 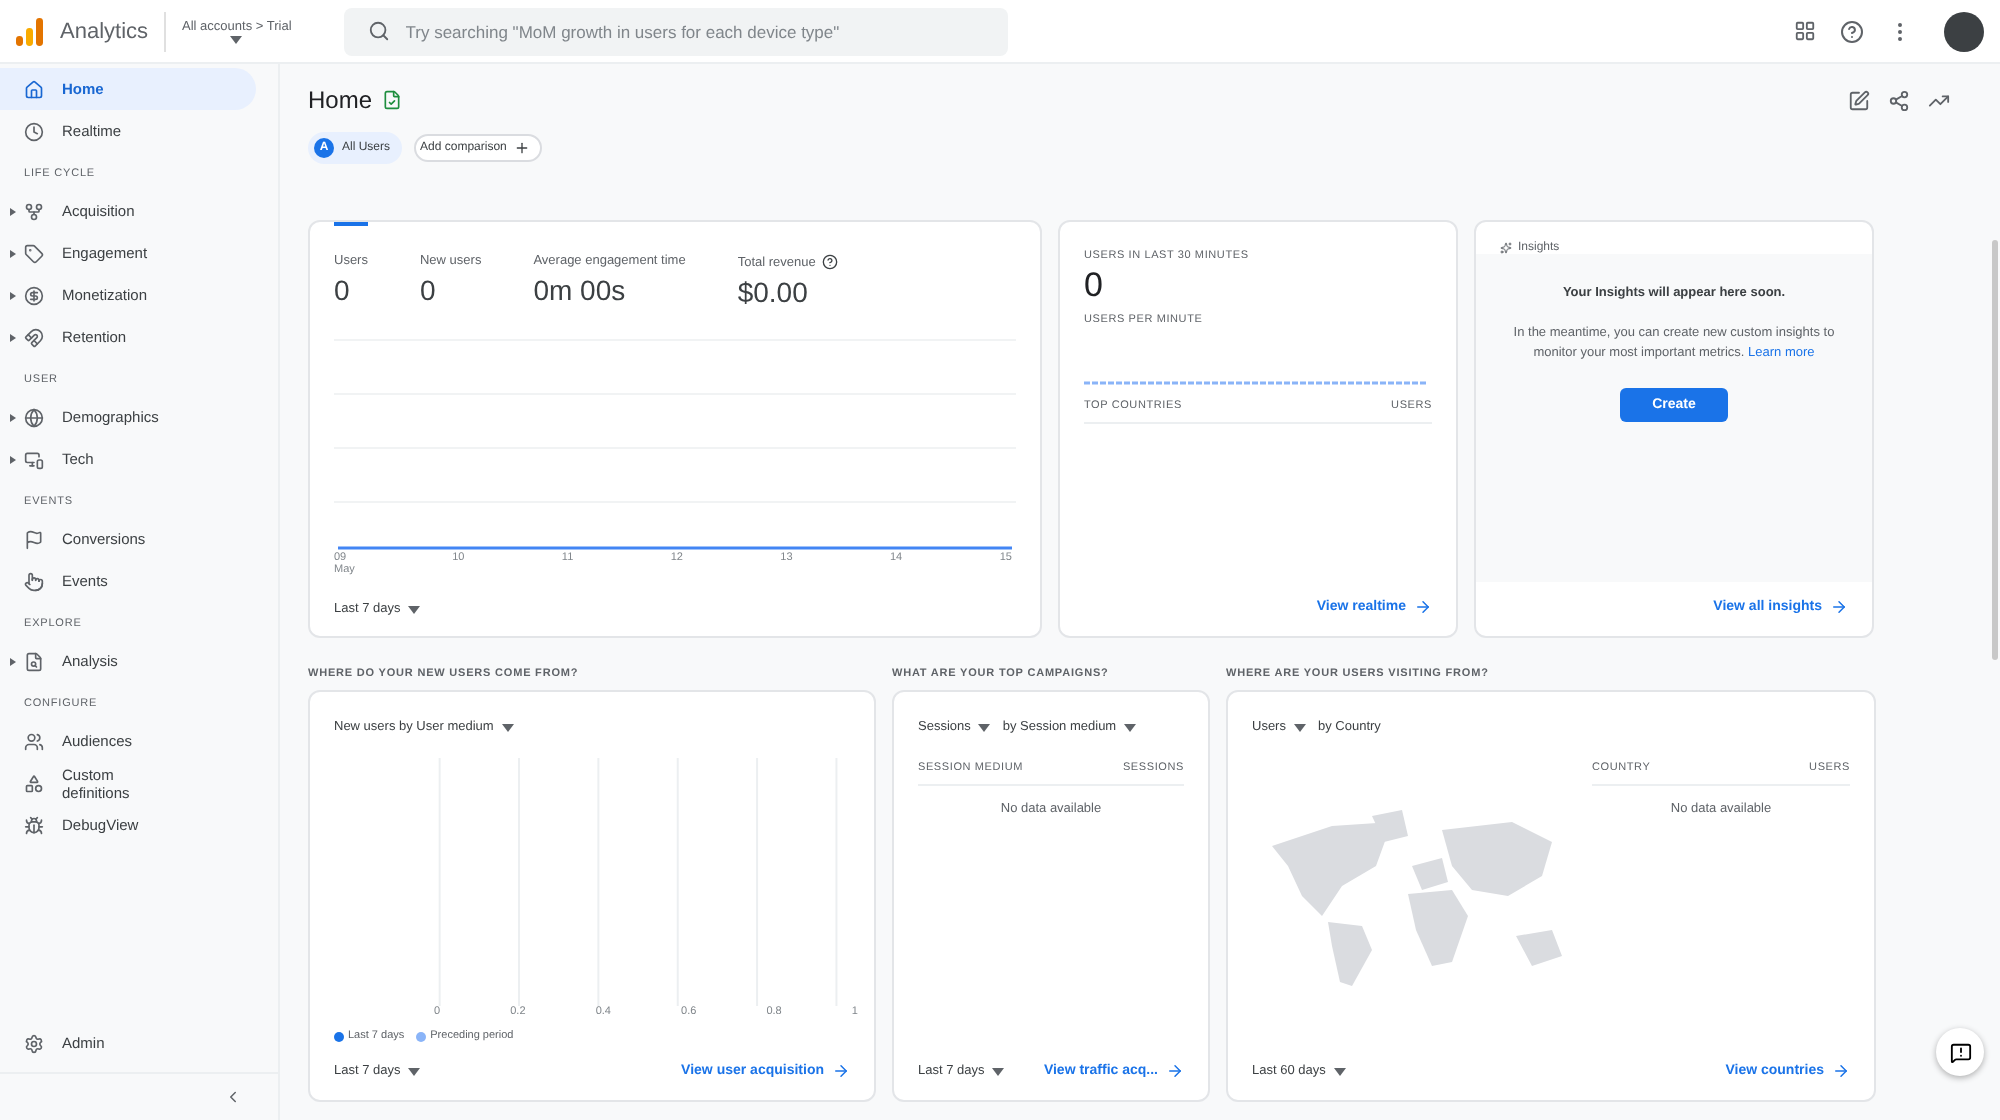 What do you see at coordinates (34, 459) in the screenshot?
I see `devices-icon` at bounding box center [34, 459].